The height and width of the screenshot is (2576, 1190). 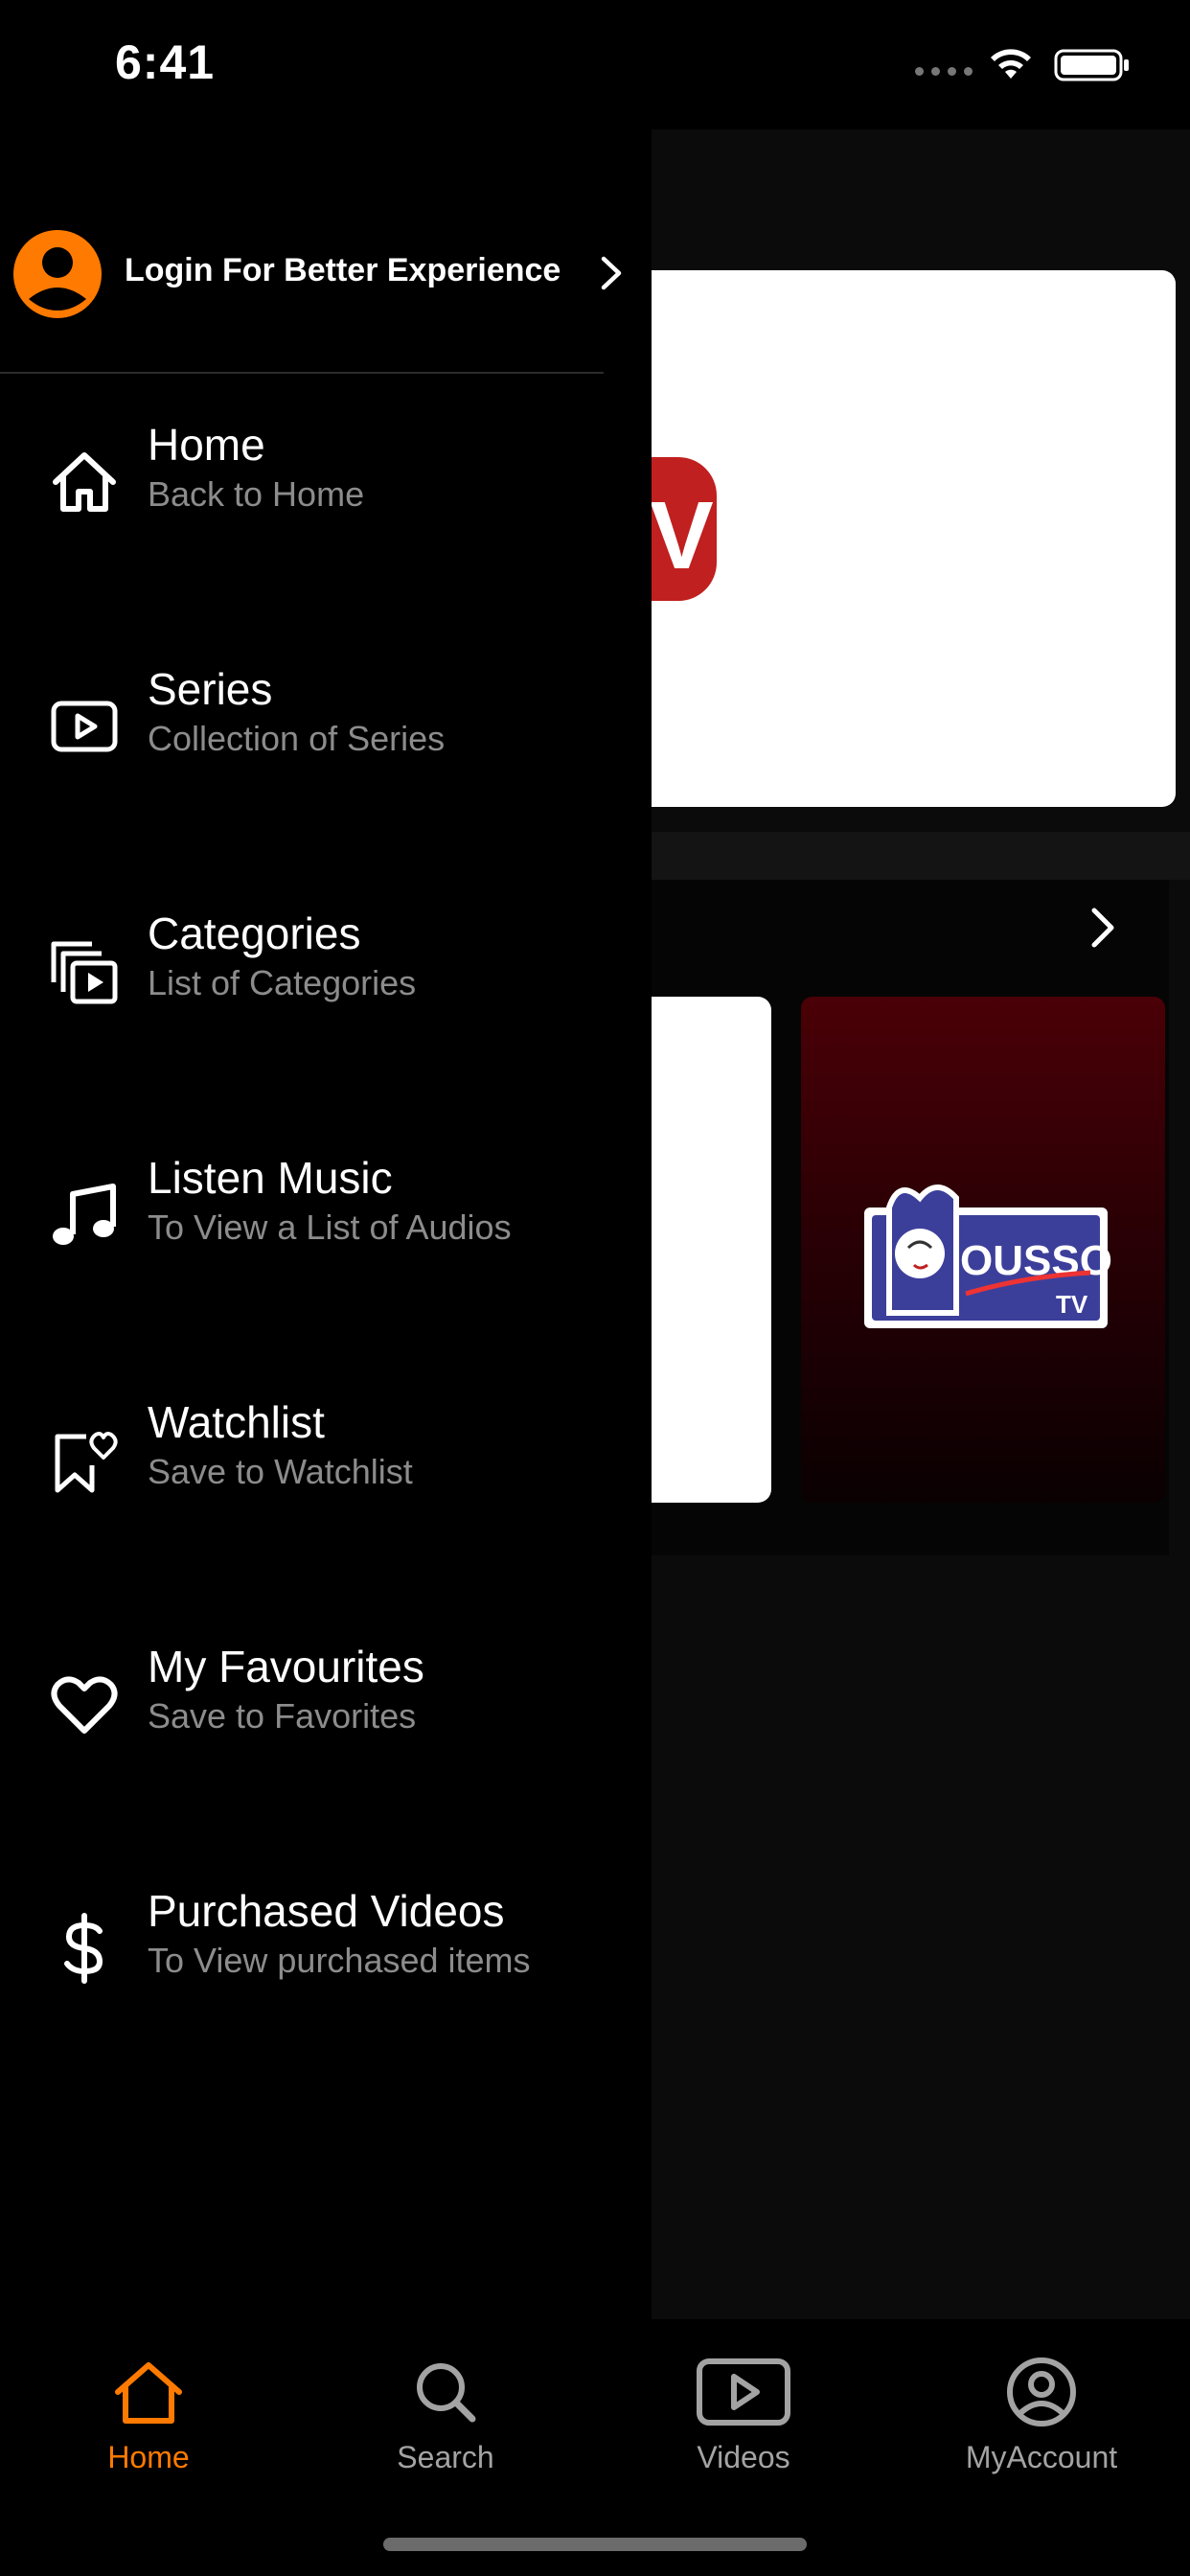 I want to click on menu-item-subtitle: Save to Favorites, so click(x=282, y=1716).